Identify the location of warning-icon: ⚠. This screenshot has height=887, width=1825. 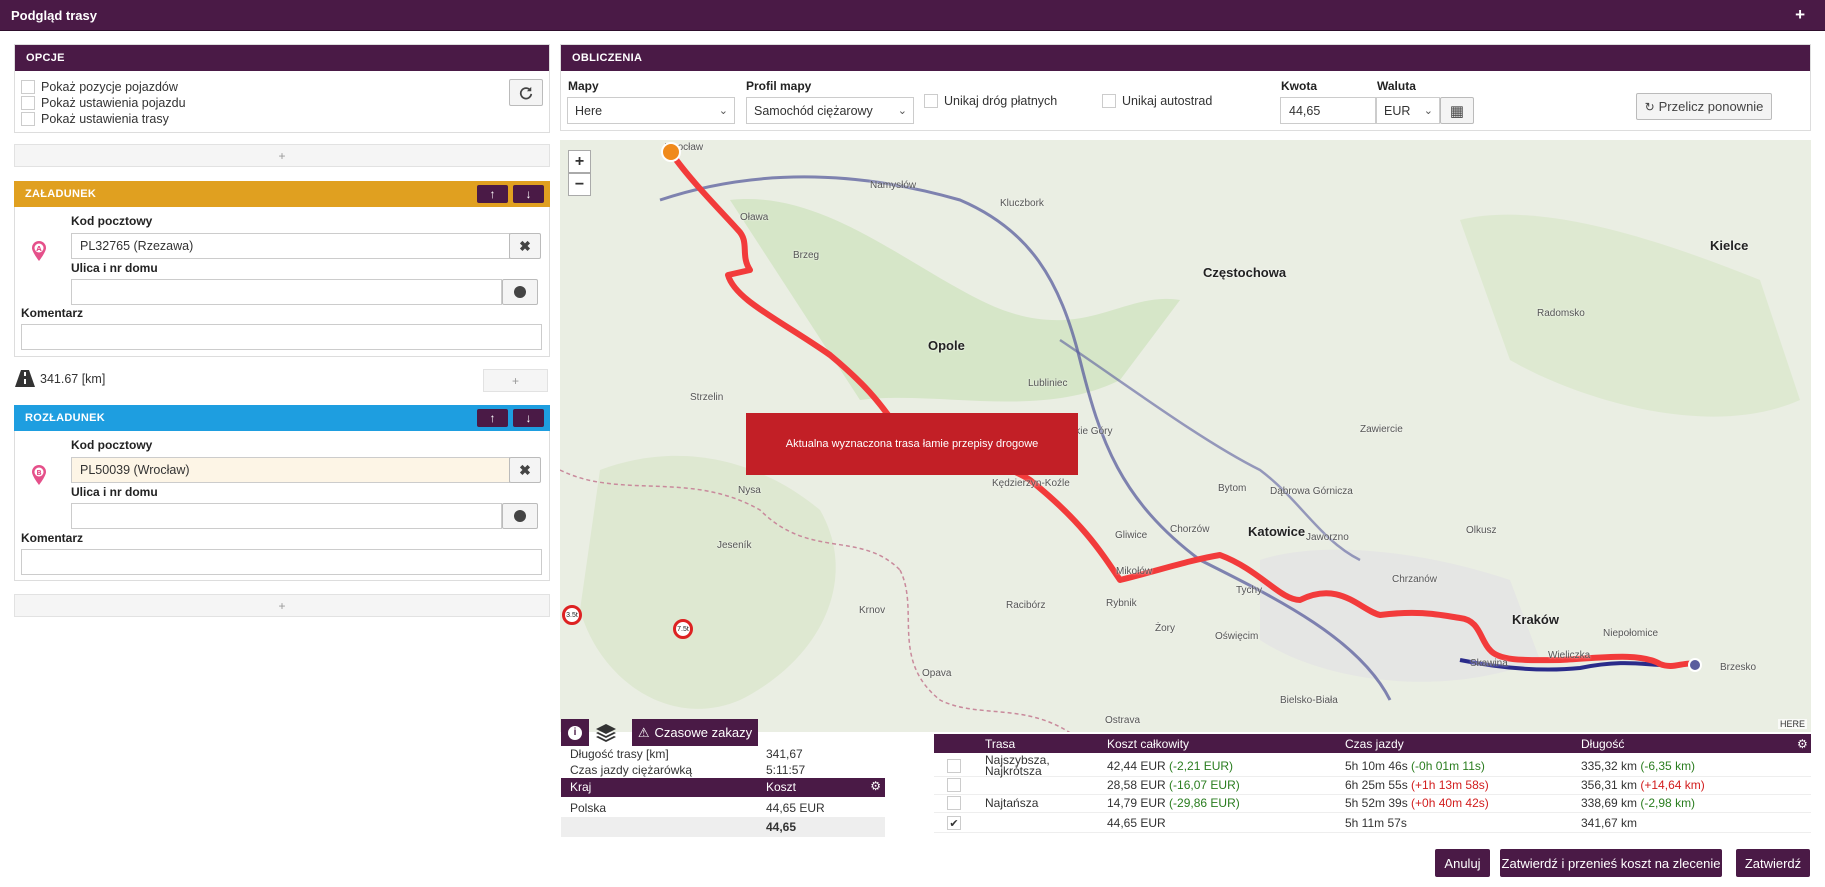
(643, 732).